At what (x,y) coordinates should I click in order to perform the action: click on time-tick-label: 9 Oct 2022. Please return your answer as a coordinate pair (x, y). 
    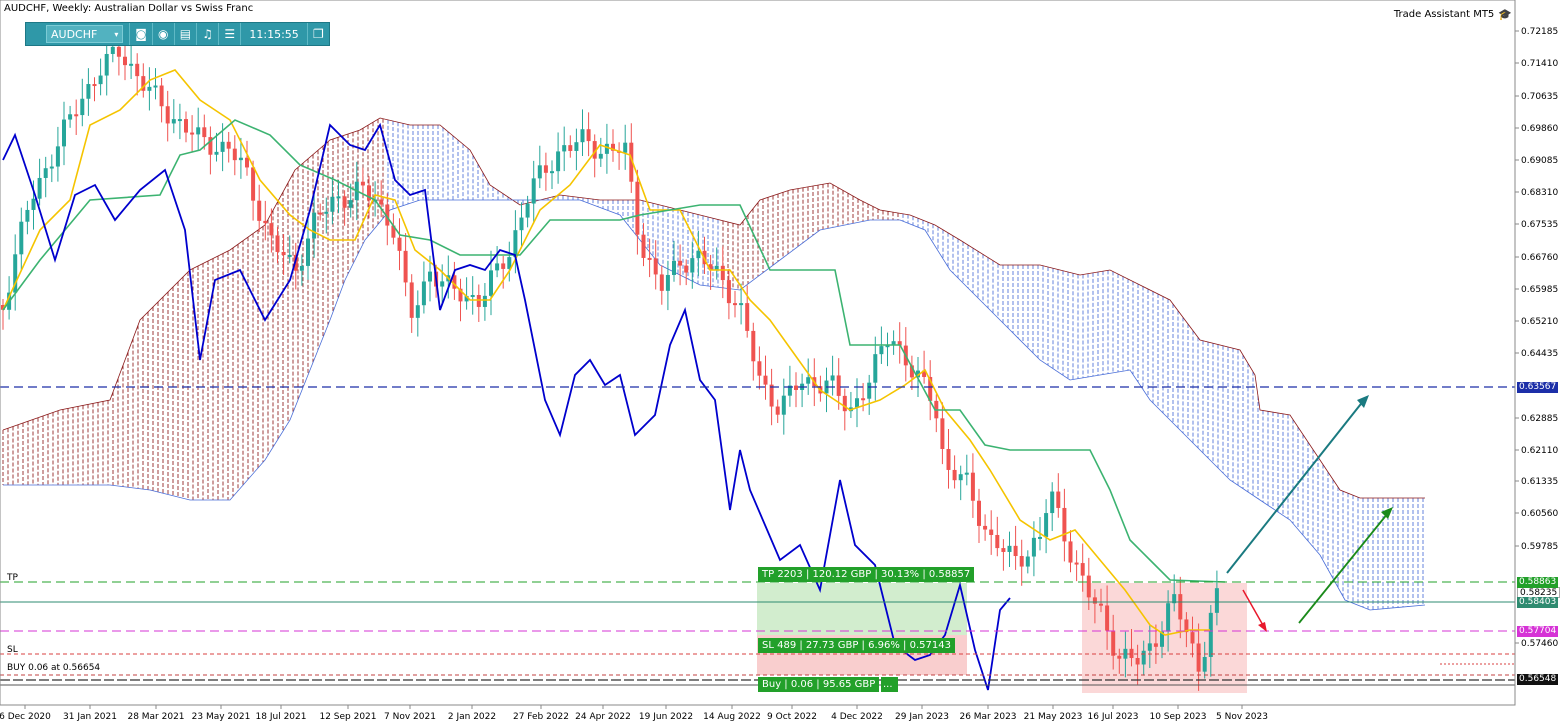
    Looking at the image, I should click on (792, 717).